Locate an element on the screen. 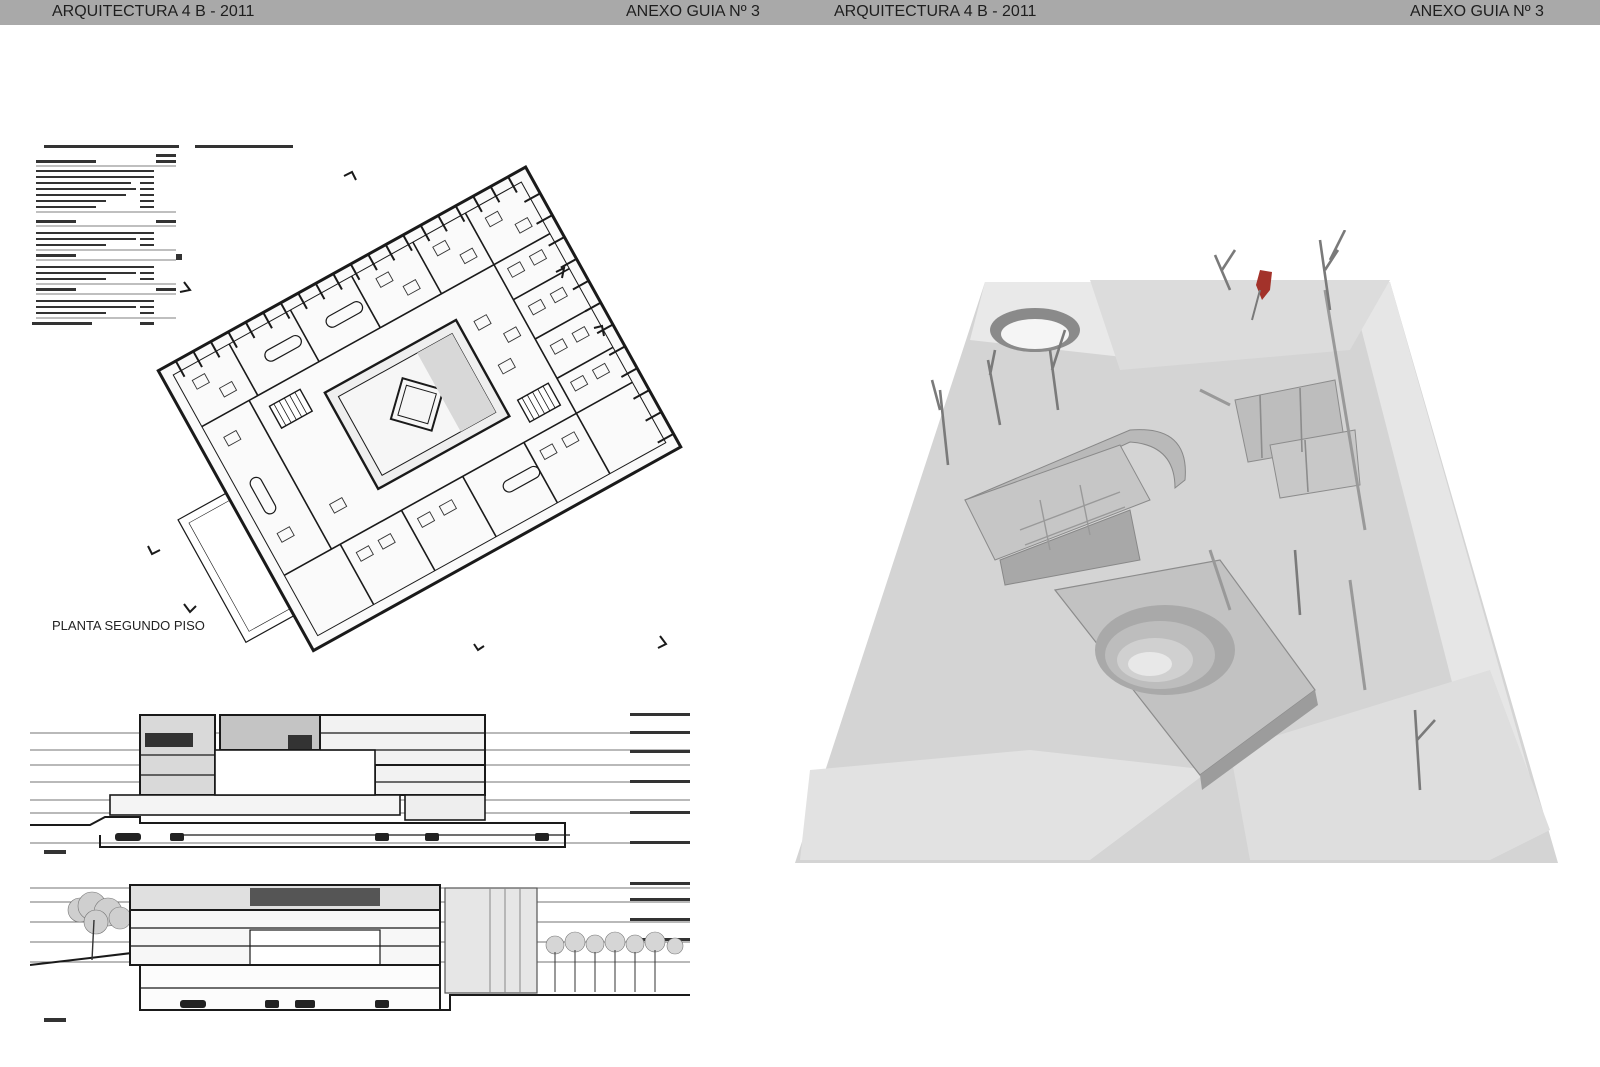  section-drawing-a is located at coordinates (360, 783).